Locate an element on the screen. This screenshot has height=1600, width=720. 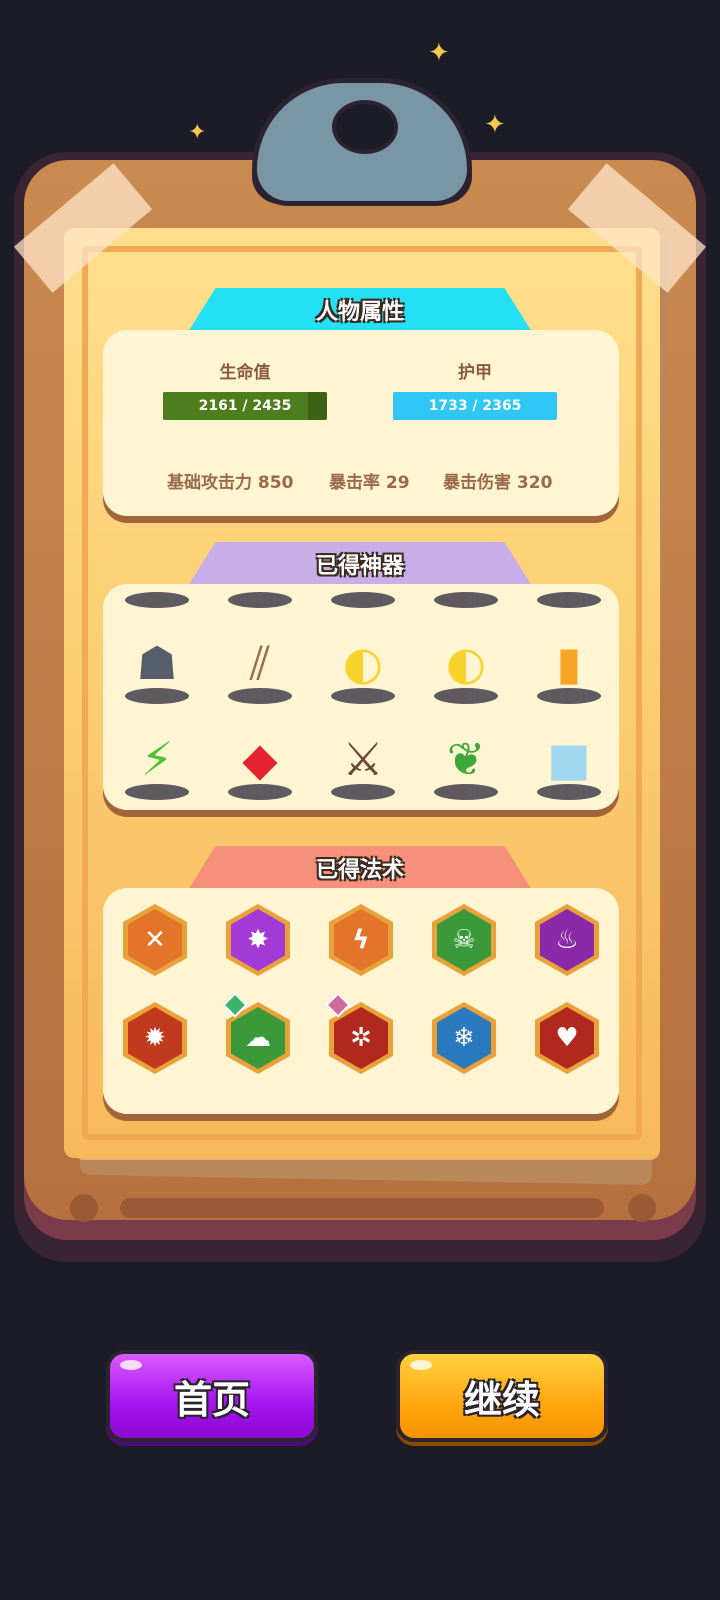
spells-header: 已得法术 is located at coordinates (360, 868).